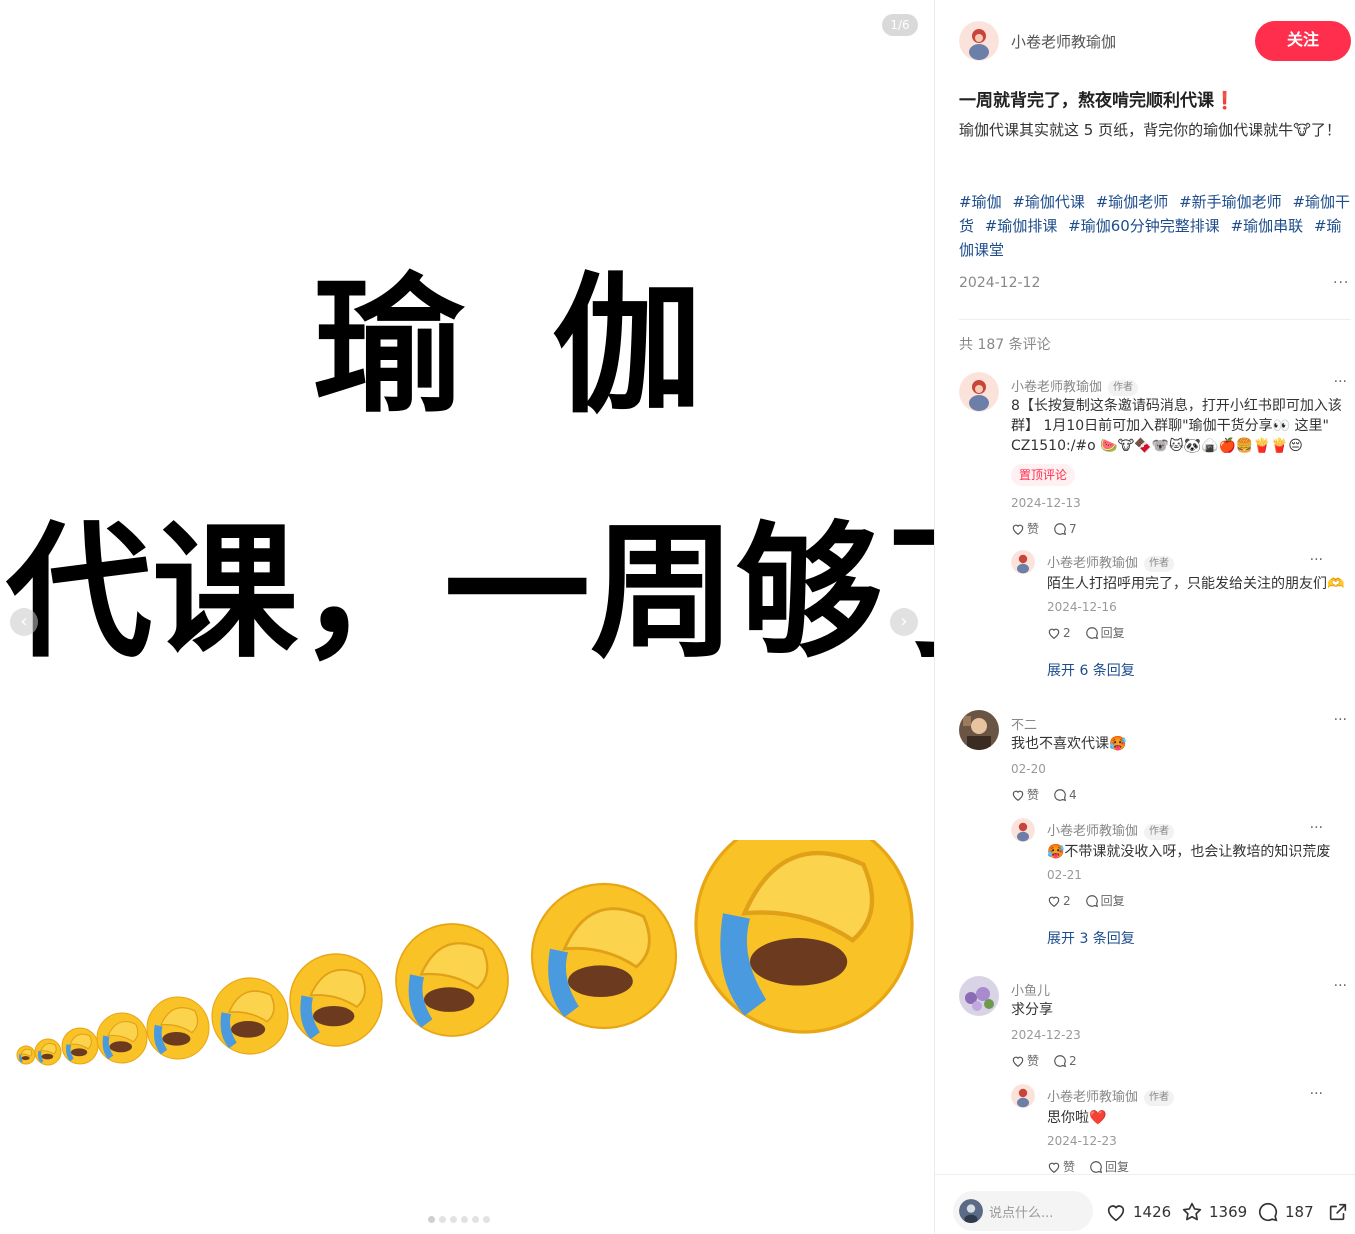 Image resolution: width=1355 pixels, height=1234 pixels. I want to click on commenter-name: 小鱼儿, so click(1030, 989).